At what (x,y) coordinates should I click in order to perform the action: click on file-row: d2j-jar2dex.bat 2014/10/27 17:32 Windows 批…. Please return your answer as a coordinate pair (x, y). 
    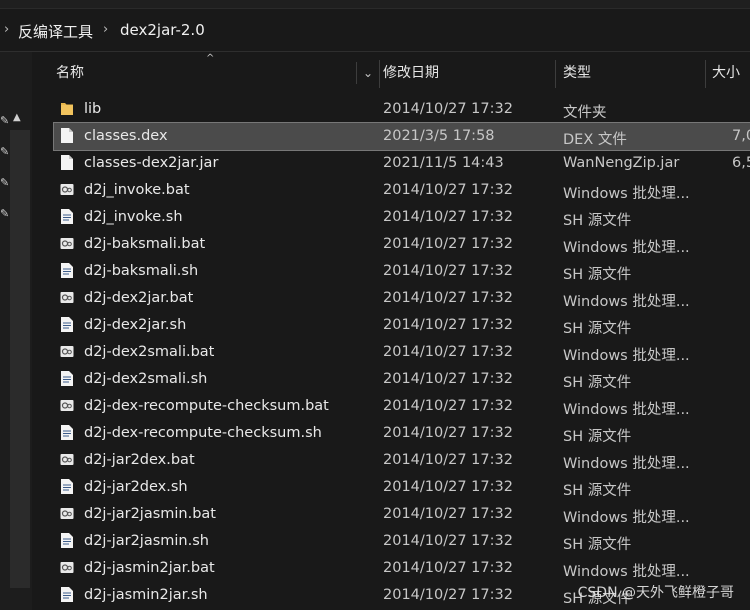
    Looking at the image, I should click on (402, 460).